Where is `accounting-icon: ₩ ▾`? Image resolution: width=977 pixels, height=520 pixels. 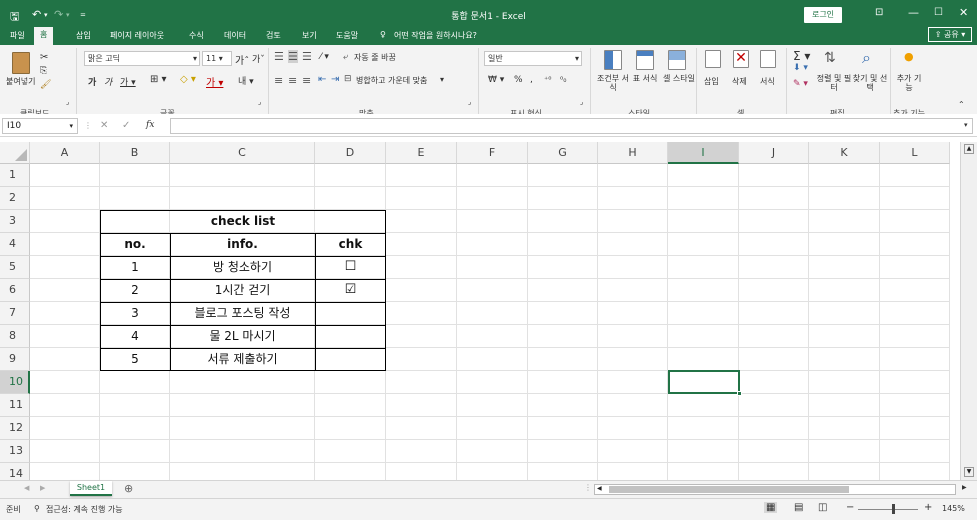 accounting-icon: ₩ ▾ is located at coordinates (496, 80).